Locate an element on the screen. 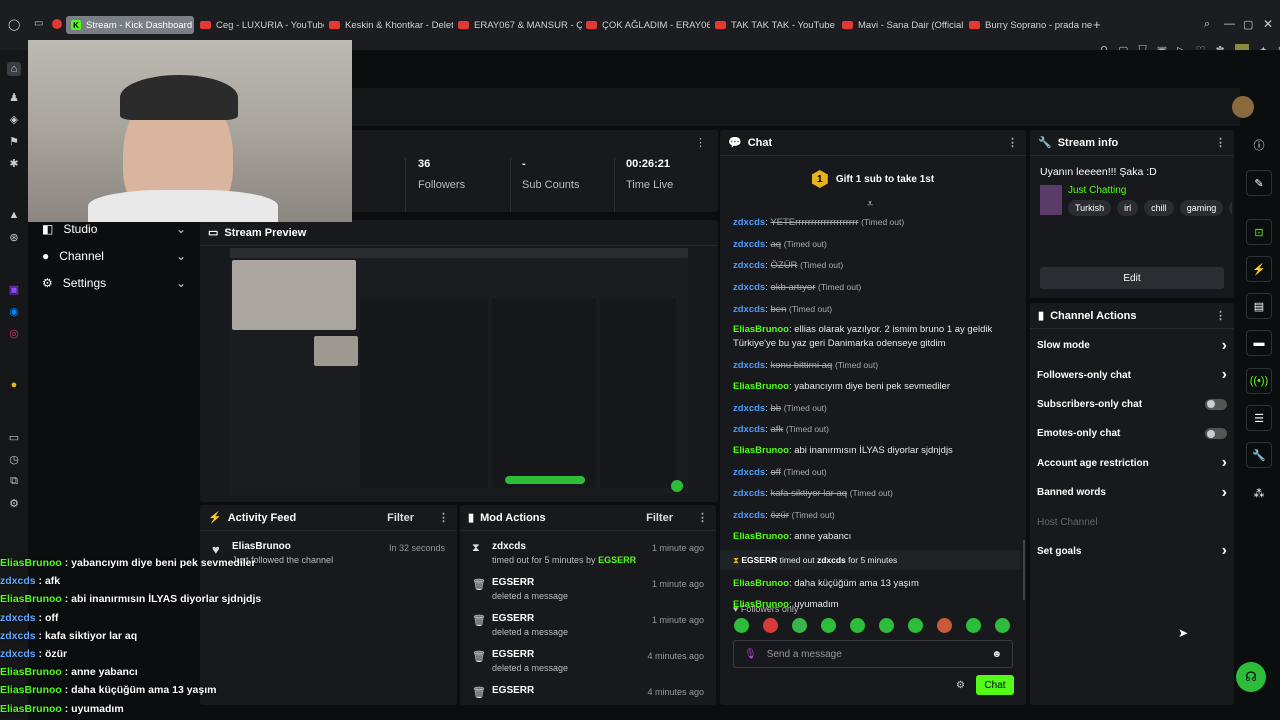  search-tabs-icon: ⌕ is located at coordinates (1207, 24).